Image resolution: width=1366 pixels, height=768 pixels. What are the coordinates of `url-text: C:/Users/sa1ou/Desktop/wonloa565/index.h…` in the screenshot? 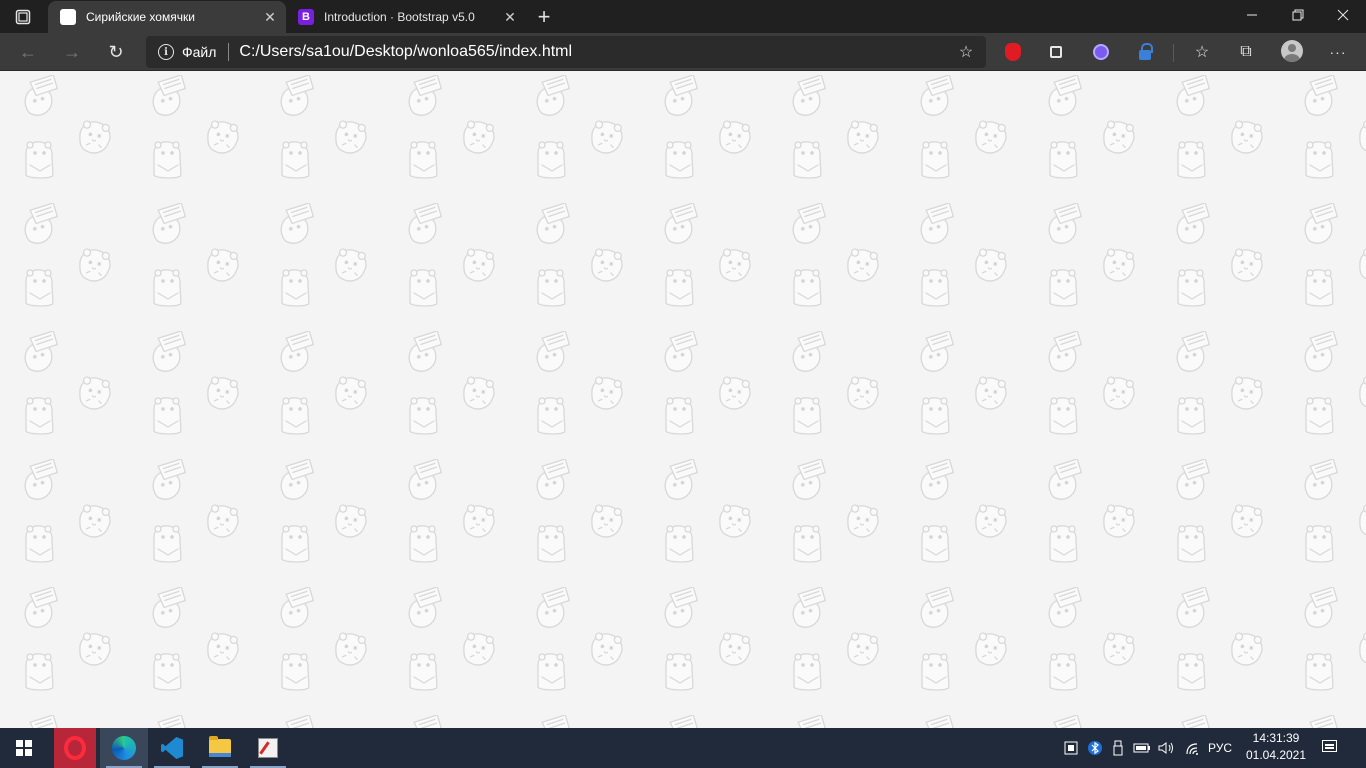 It's located at (405, 52).